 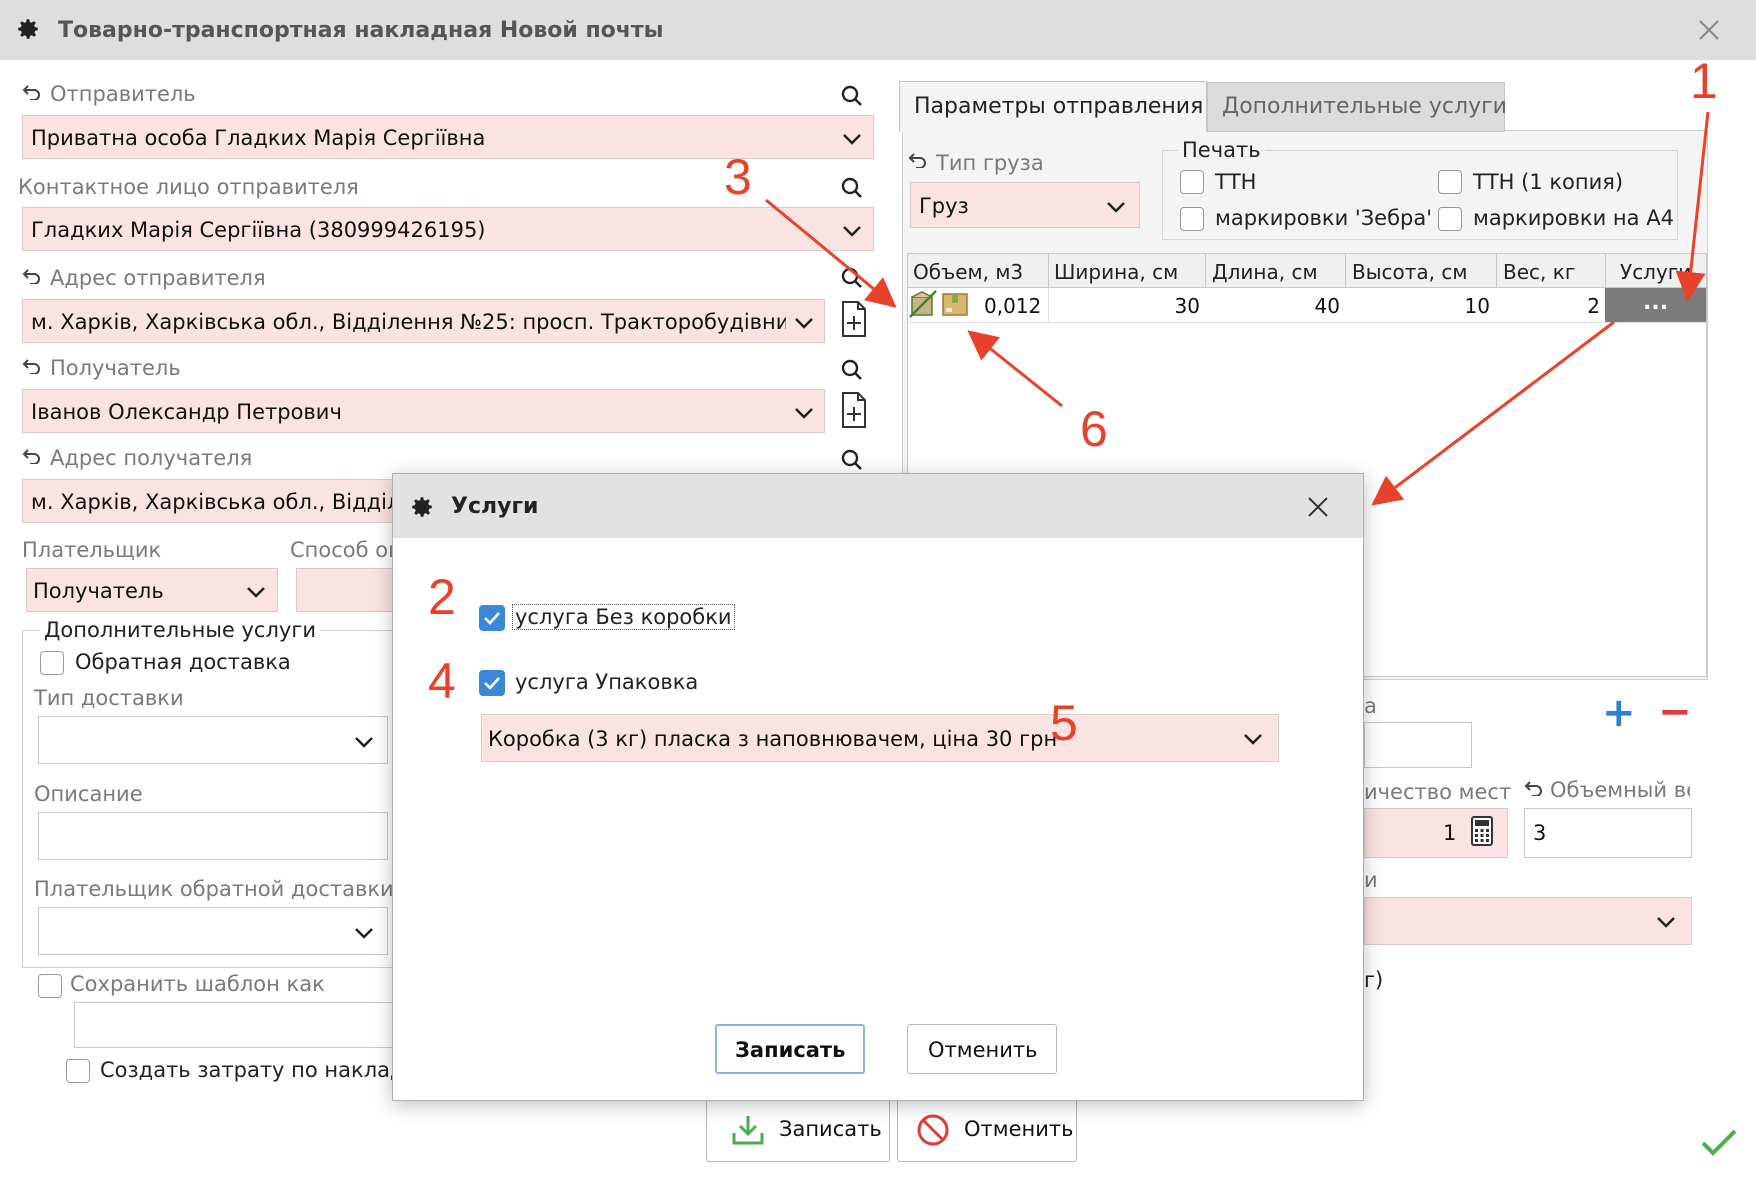 I want to click on calculator-icon, so click(x=1482, y=831).